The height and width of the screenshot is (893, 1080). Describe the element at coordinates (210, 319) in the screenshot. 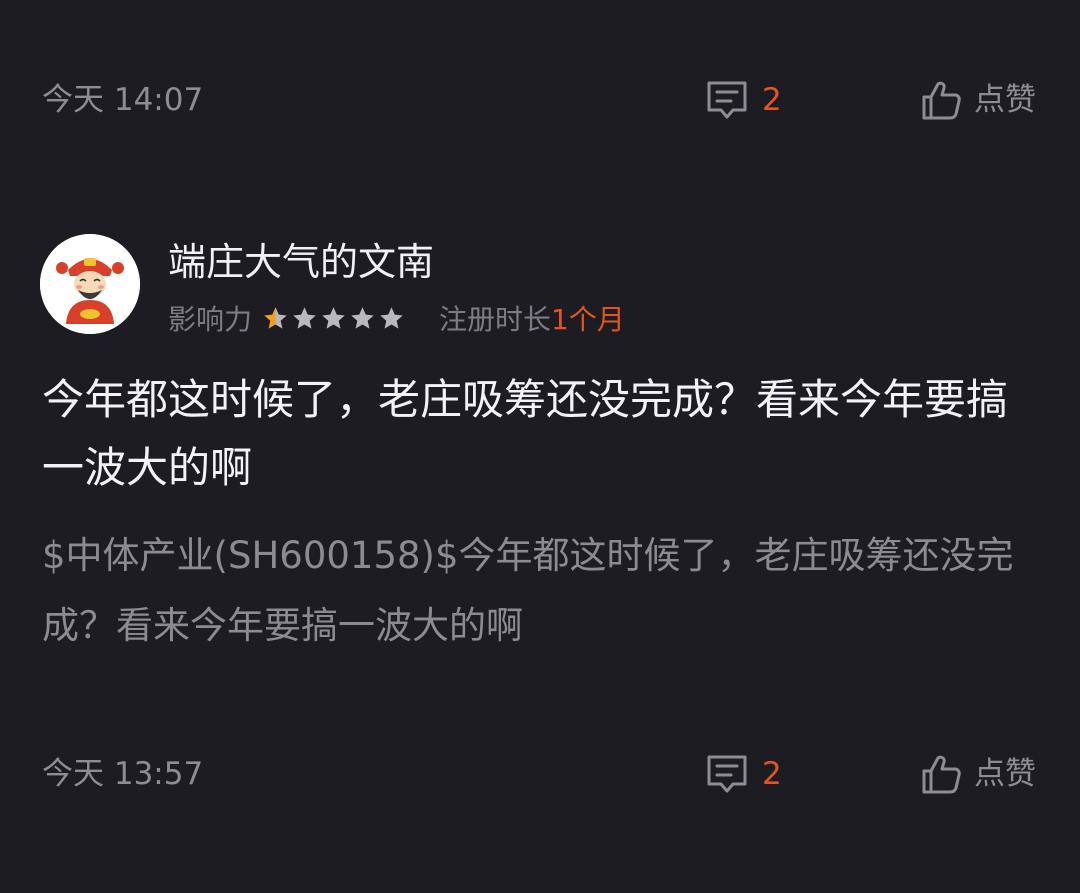

I see `influence-label: 影响力` at that location.